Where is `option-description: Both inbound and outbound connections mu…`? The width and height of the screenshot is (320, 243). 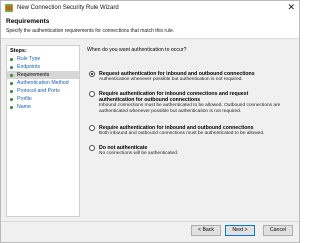
option-description: Both inbound and outbound connections mu… is located at coordinates (182, 133).